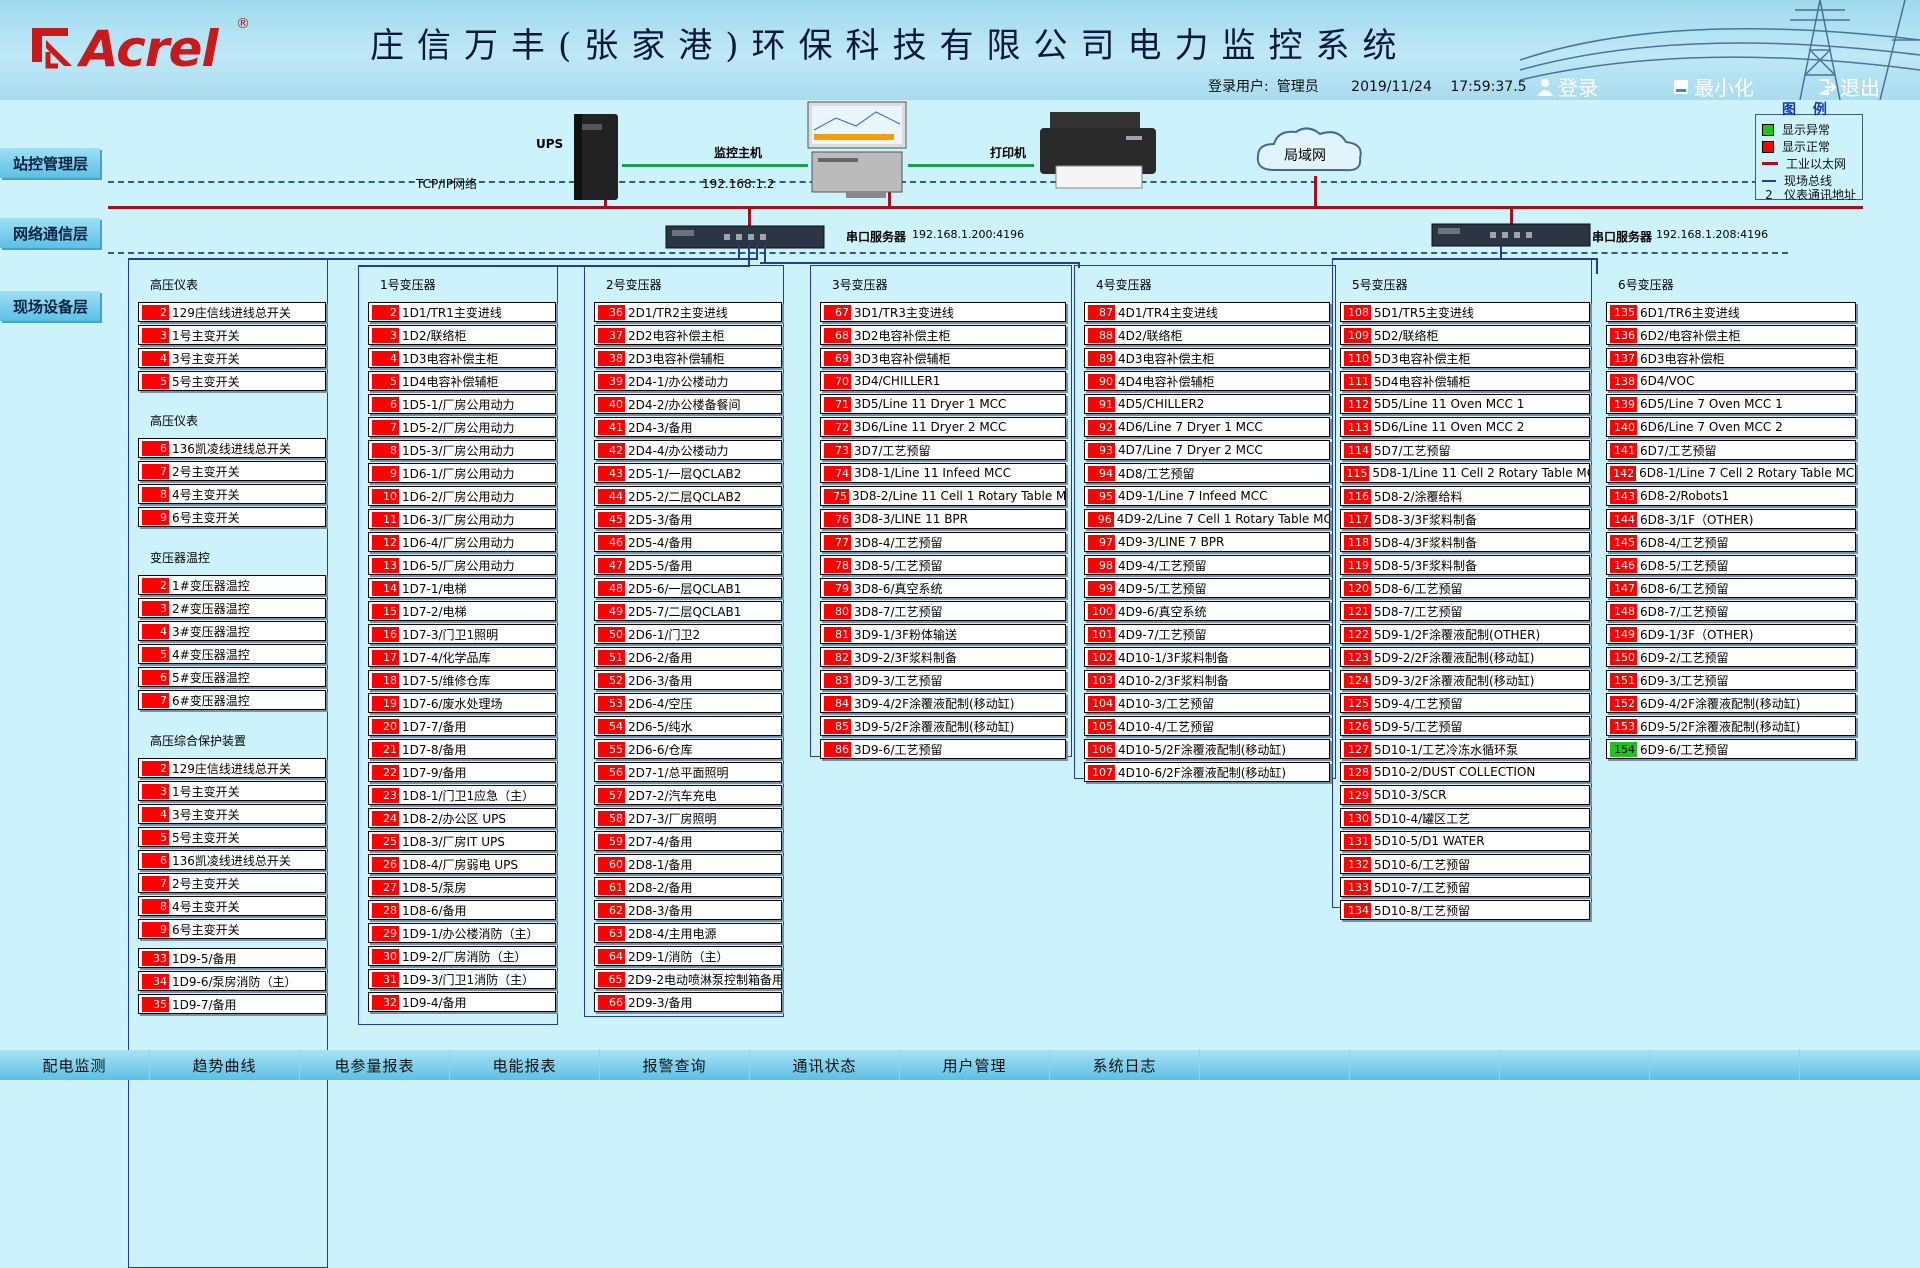 The width and height of the screenshot is (1920, 1268). I want to click on device-row: 151 6D9-3/工艺预留, so click(1731, 680).